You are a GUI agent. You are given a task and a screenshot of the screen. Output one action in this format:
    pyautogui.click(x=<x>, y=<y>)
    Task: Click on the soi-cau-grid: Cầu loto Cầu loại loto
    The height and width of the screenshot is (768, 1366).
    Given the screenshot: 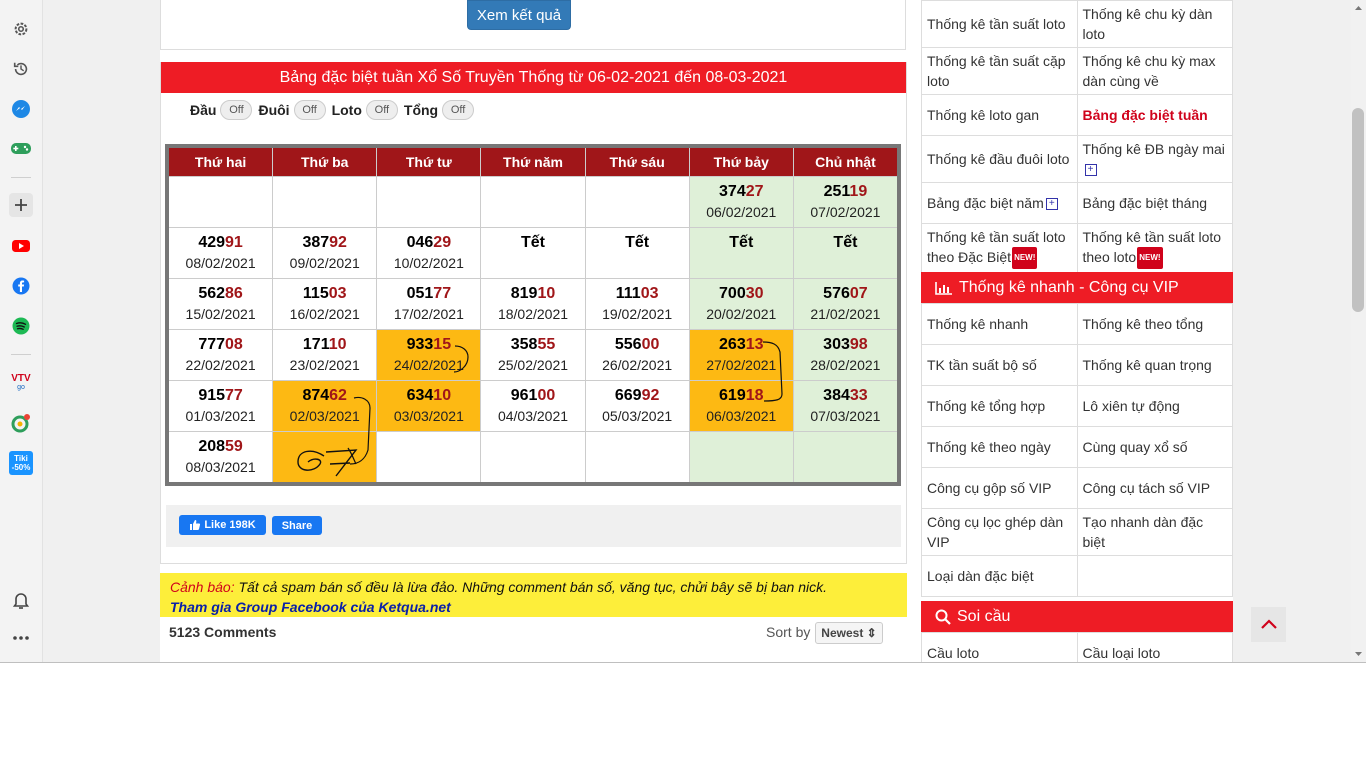 What is the action you would take?
    pyautogui.click(x=1077, y=647)
    